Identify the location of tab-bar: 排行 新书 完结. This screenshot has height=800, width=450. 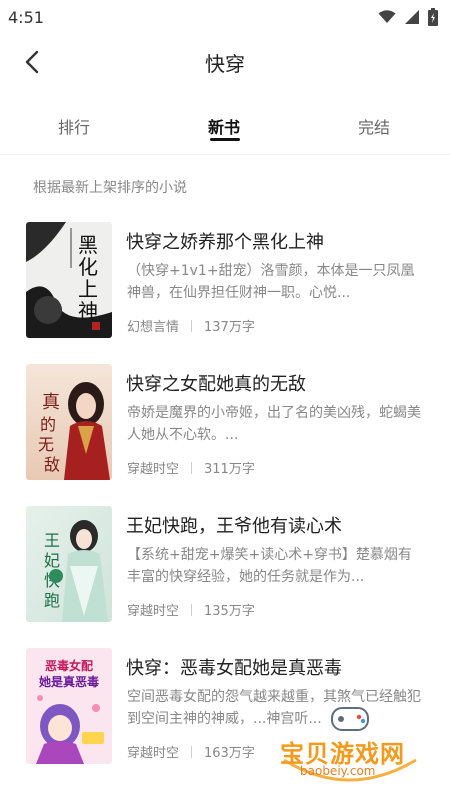
(225, 126).